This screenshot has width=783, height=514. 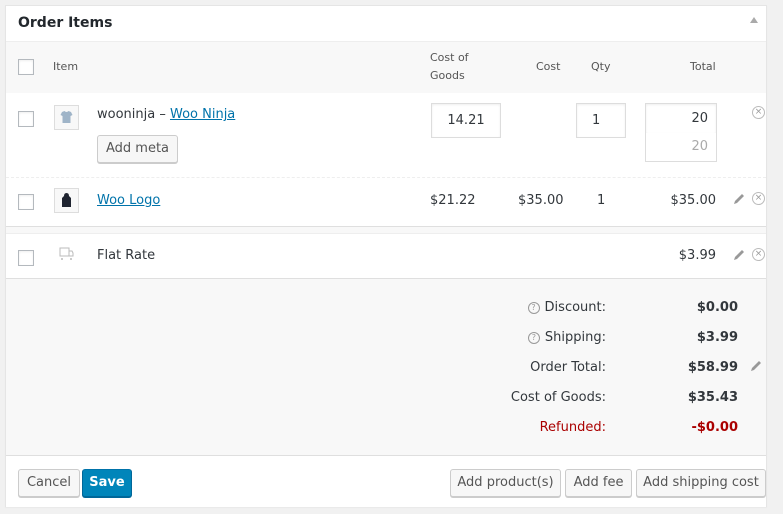 What do you see at coordinates (756, 366) in the screenshot?
I see `edit-total-icon` at bounding box center [756, 366].